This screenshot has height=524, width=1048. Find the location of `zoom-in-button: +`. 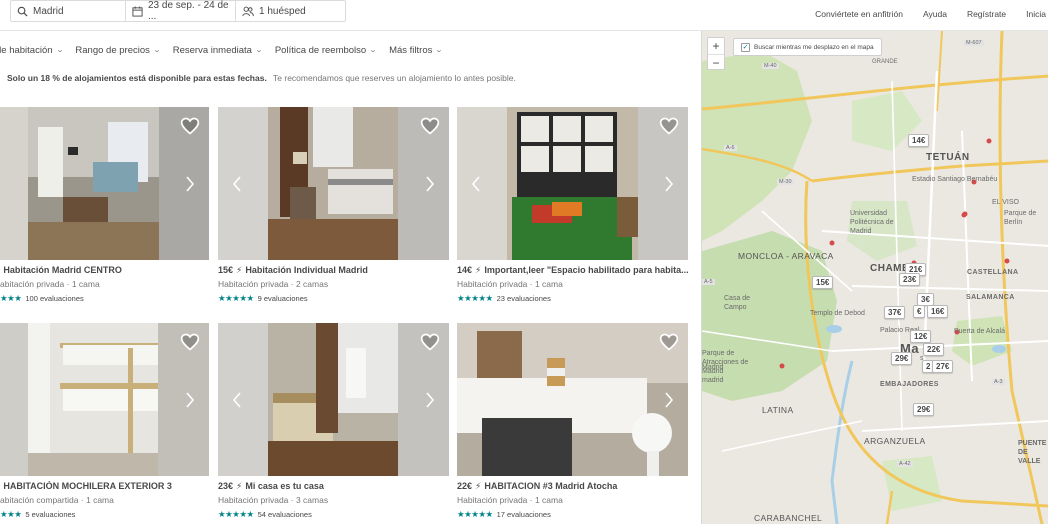

zoom-in-button: + is located at coordinates (716, 46).